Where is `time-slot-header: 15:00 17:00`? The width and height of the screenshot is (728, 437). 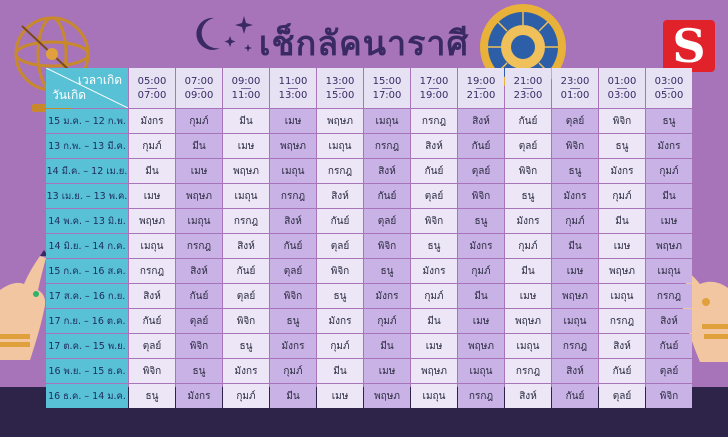
time-slot-header: 15:00 17:00 is located at coordinates (387, 88).